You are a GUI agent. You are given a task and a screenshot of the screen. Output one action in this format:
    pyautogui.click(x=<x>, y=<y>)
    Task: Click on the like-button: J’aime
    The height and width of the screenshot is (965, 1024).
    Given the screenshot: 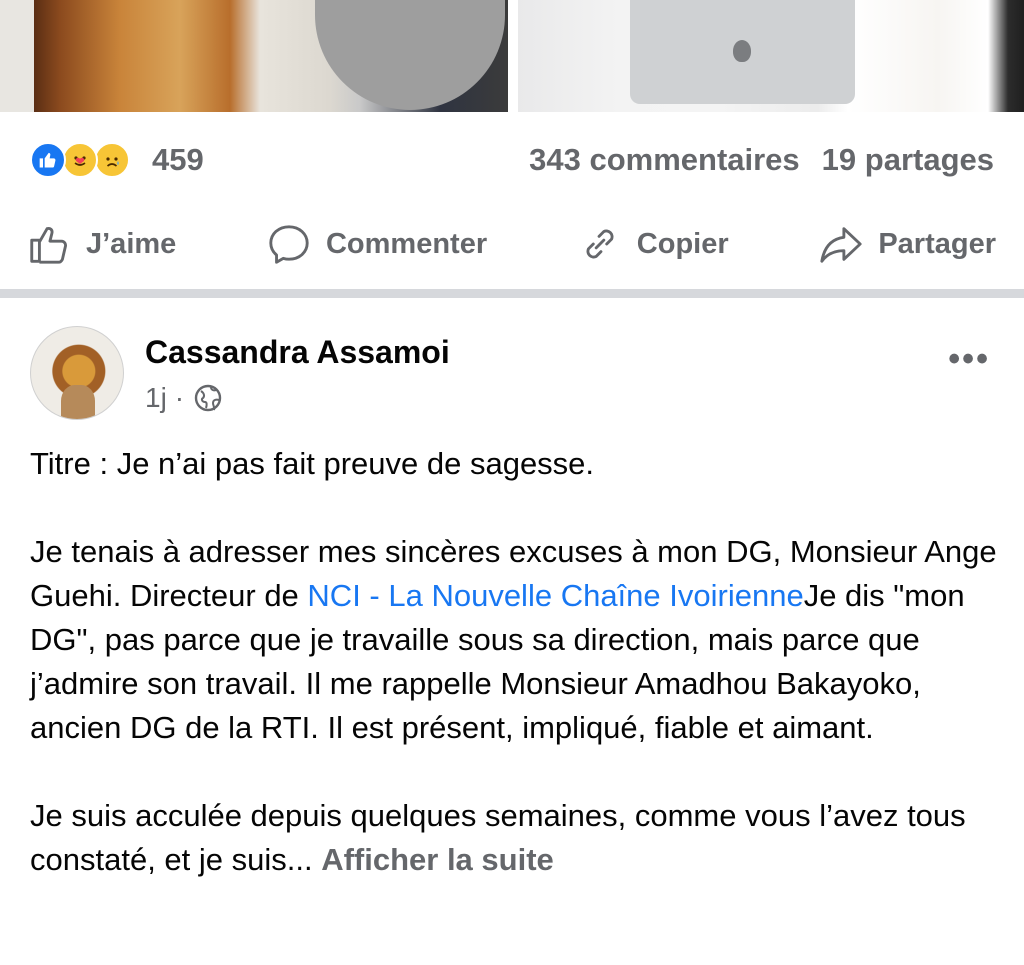 What is the action you would take?
    pyautogui.click(x=101, y=244)
    